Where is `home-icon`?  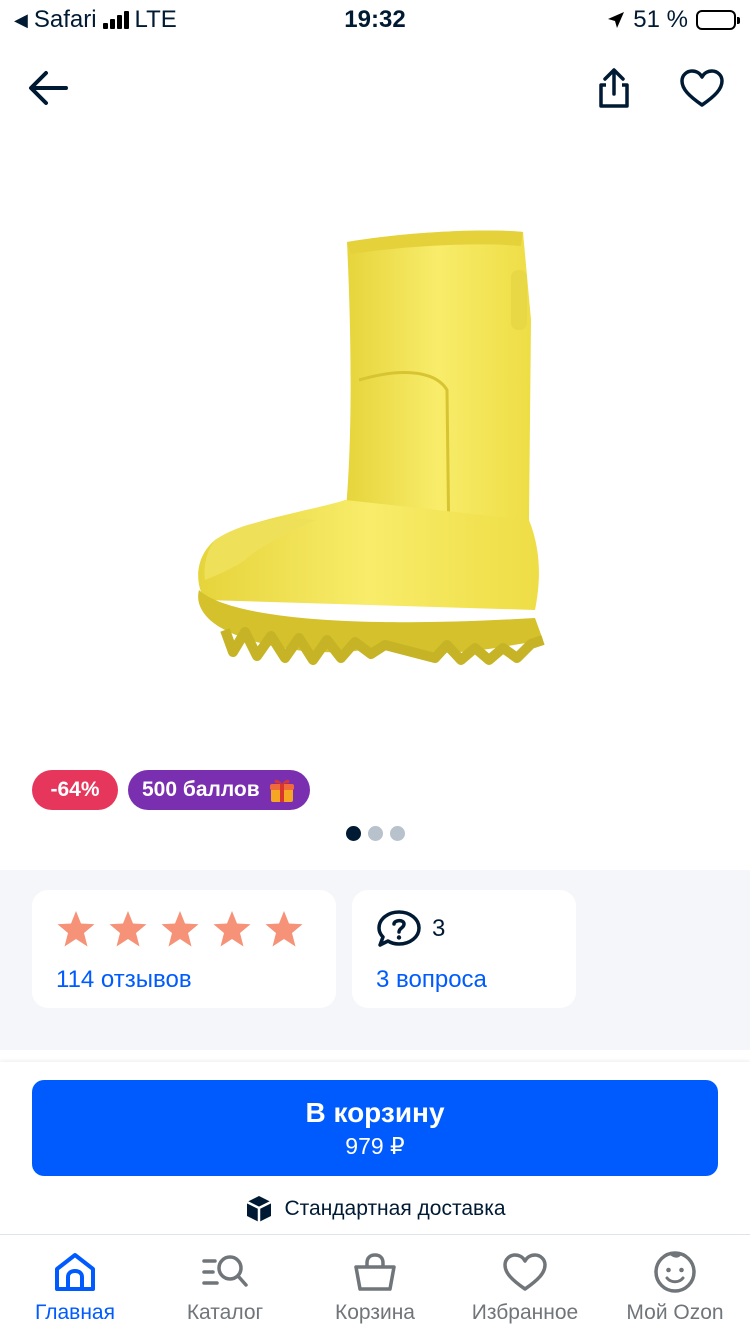
home-icon is located at coordinates (75, 1272).